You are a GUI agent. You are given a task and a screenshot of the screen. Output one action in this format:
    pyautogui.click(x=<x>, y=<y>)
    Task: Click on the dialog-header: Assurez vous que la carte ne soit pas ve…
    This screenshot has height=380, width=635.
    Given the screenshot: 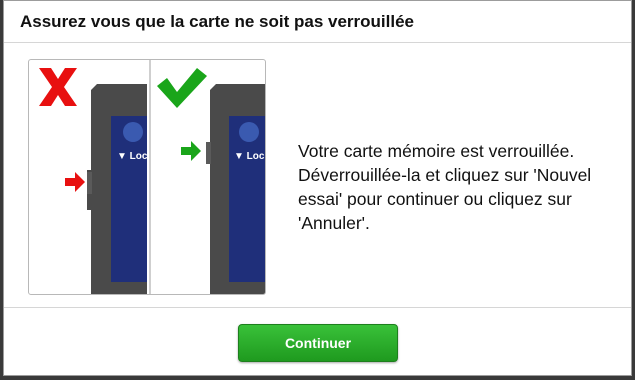 What is the action you would take?
    pyautogui.click(x=317, y=22)
    